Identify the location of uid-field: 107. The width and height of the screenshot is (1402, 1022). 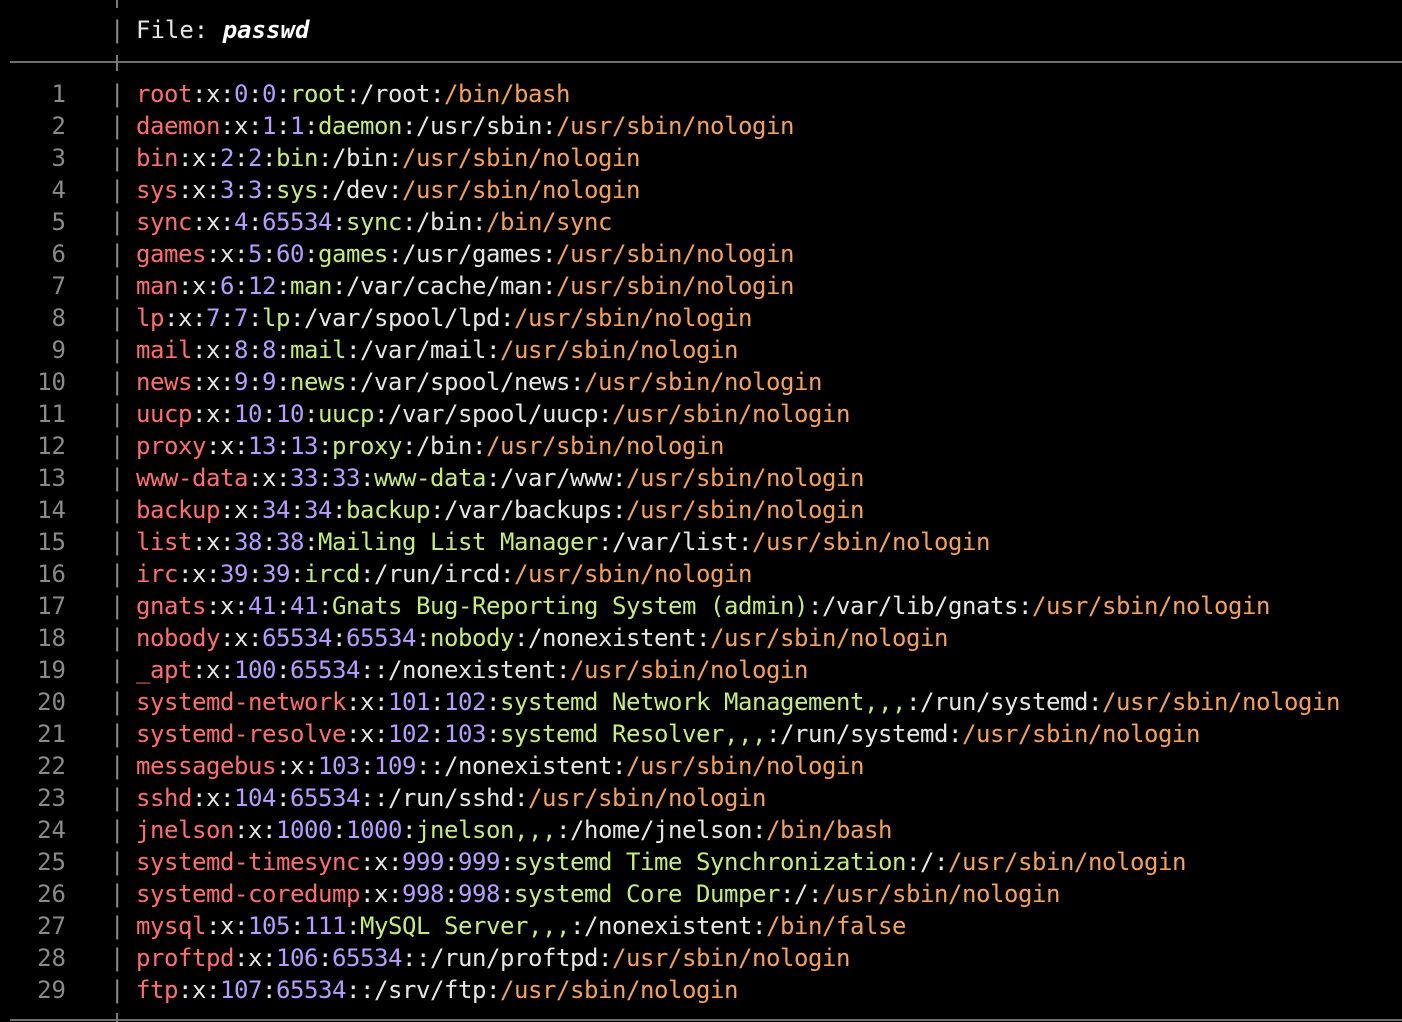
(241, 990).